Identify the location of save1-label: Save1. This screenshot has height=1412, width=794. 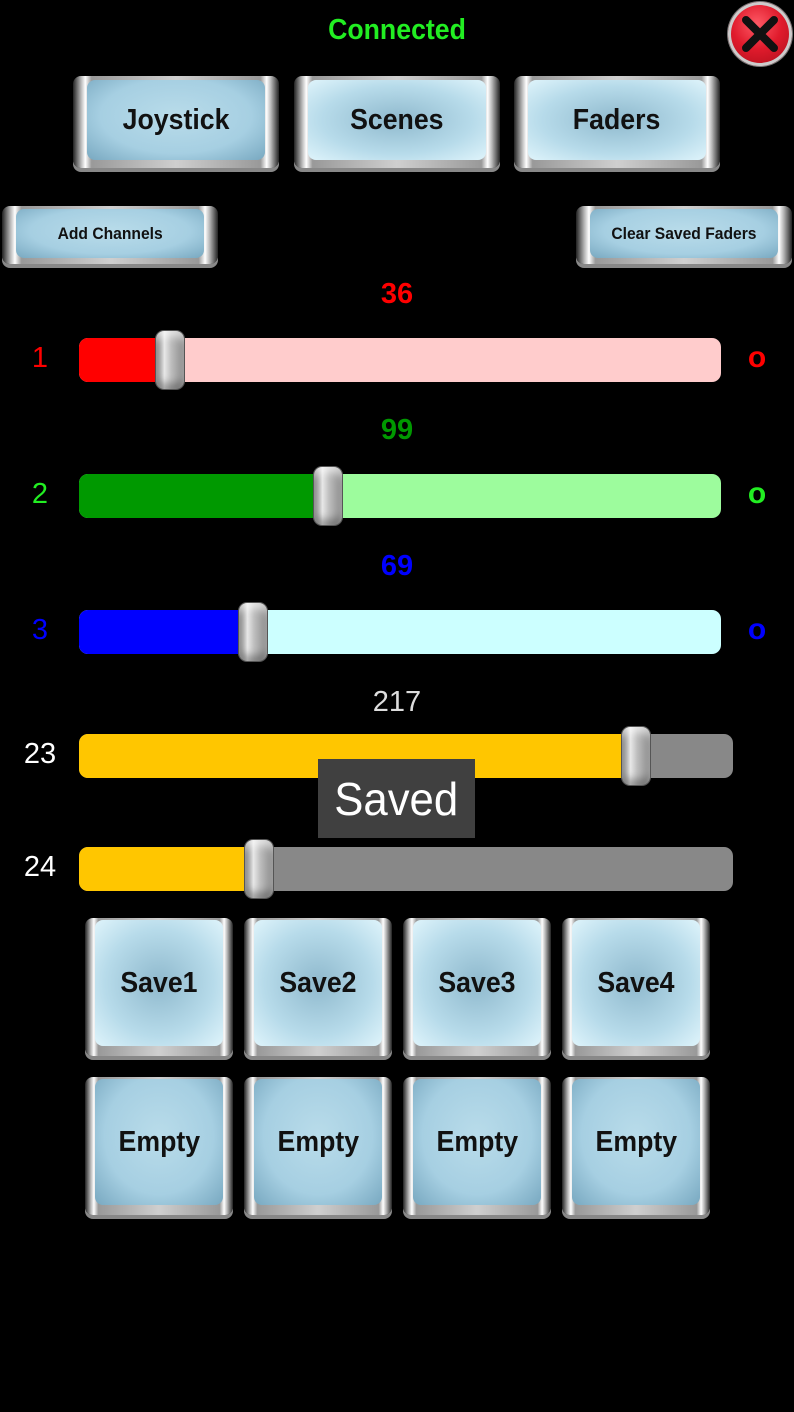
(159, 982).